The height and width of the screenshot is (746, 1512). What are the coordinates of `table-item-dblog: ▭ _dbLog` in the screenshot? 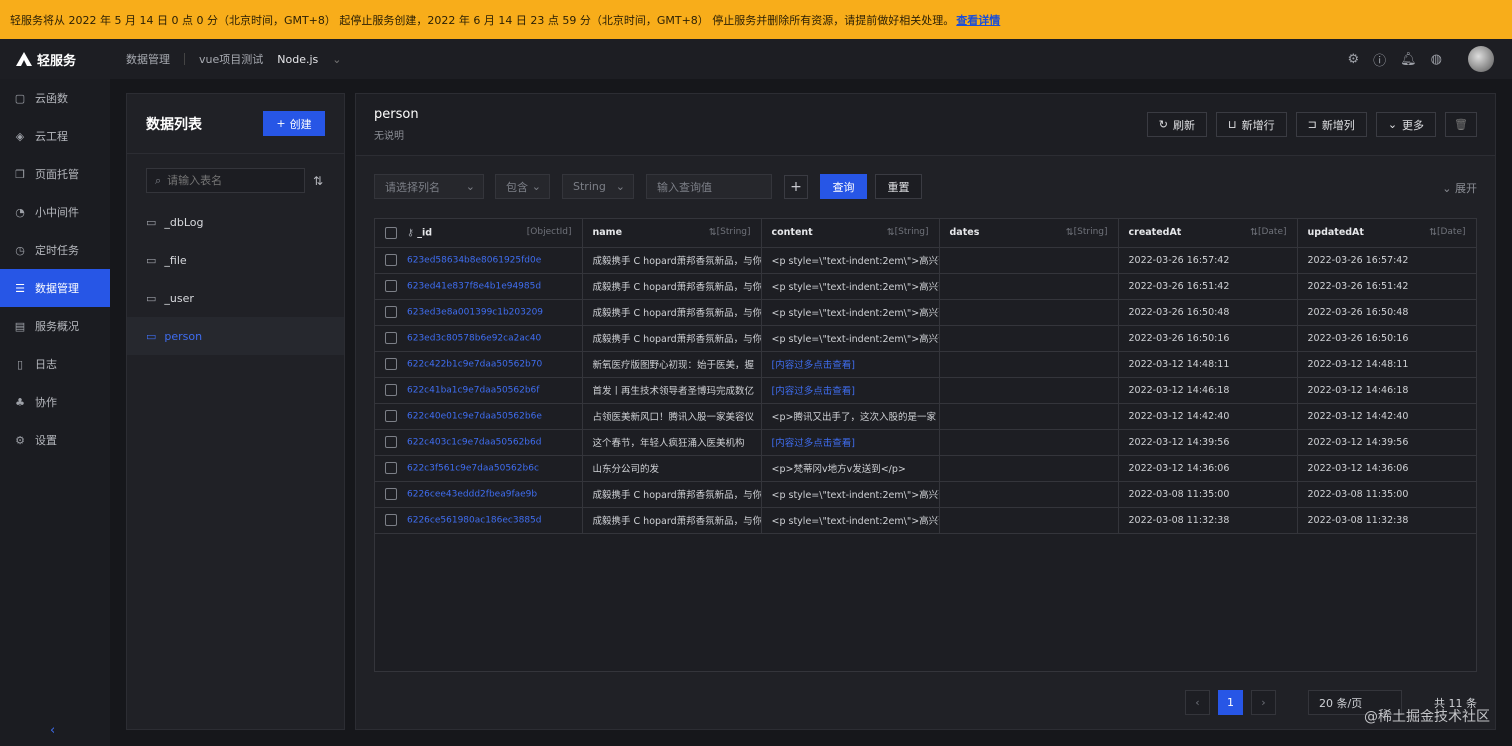 It's located at (235, 222).